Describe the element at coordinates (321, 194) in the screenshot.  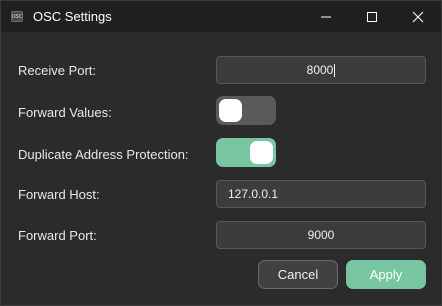
I see `forward-host-input: 127.0.0.1` at that location.